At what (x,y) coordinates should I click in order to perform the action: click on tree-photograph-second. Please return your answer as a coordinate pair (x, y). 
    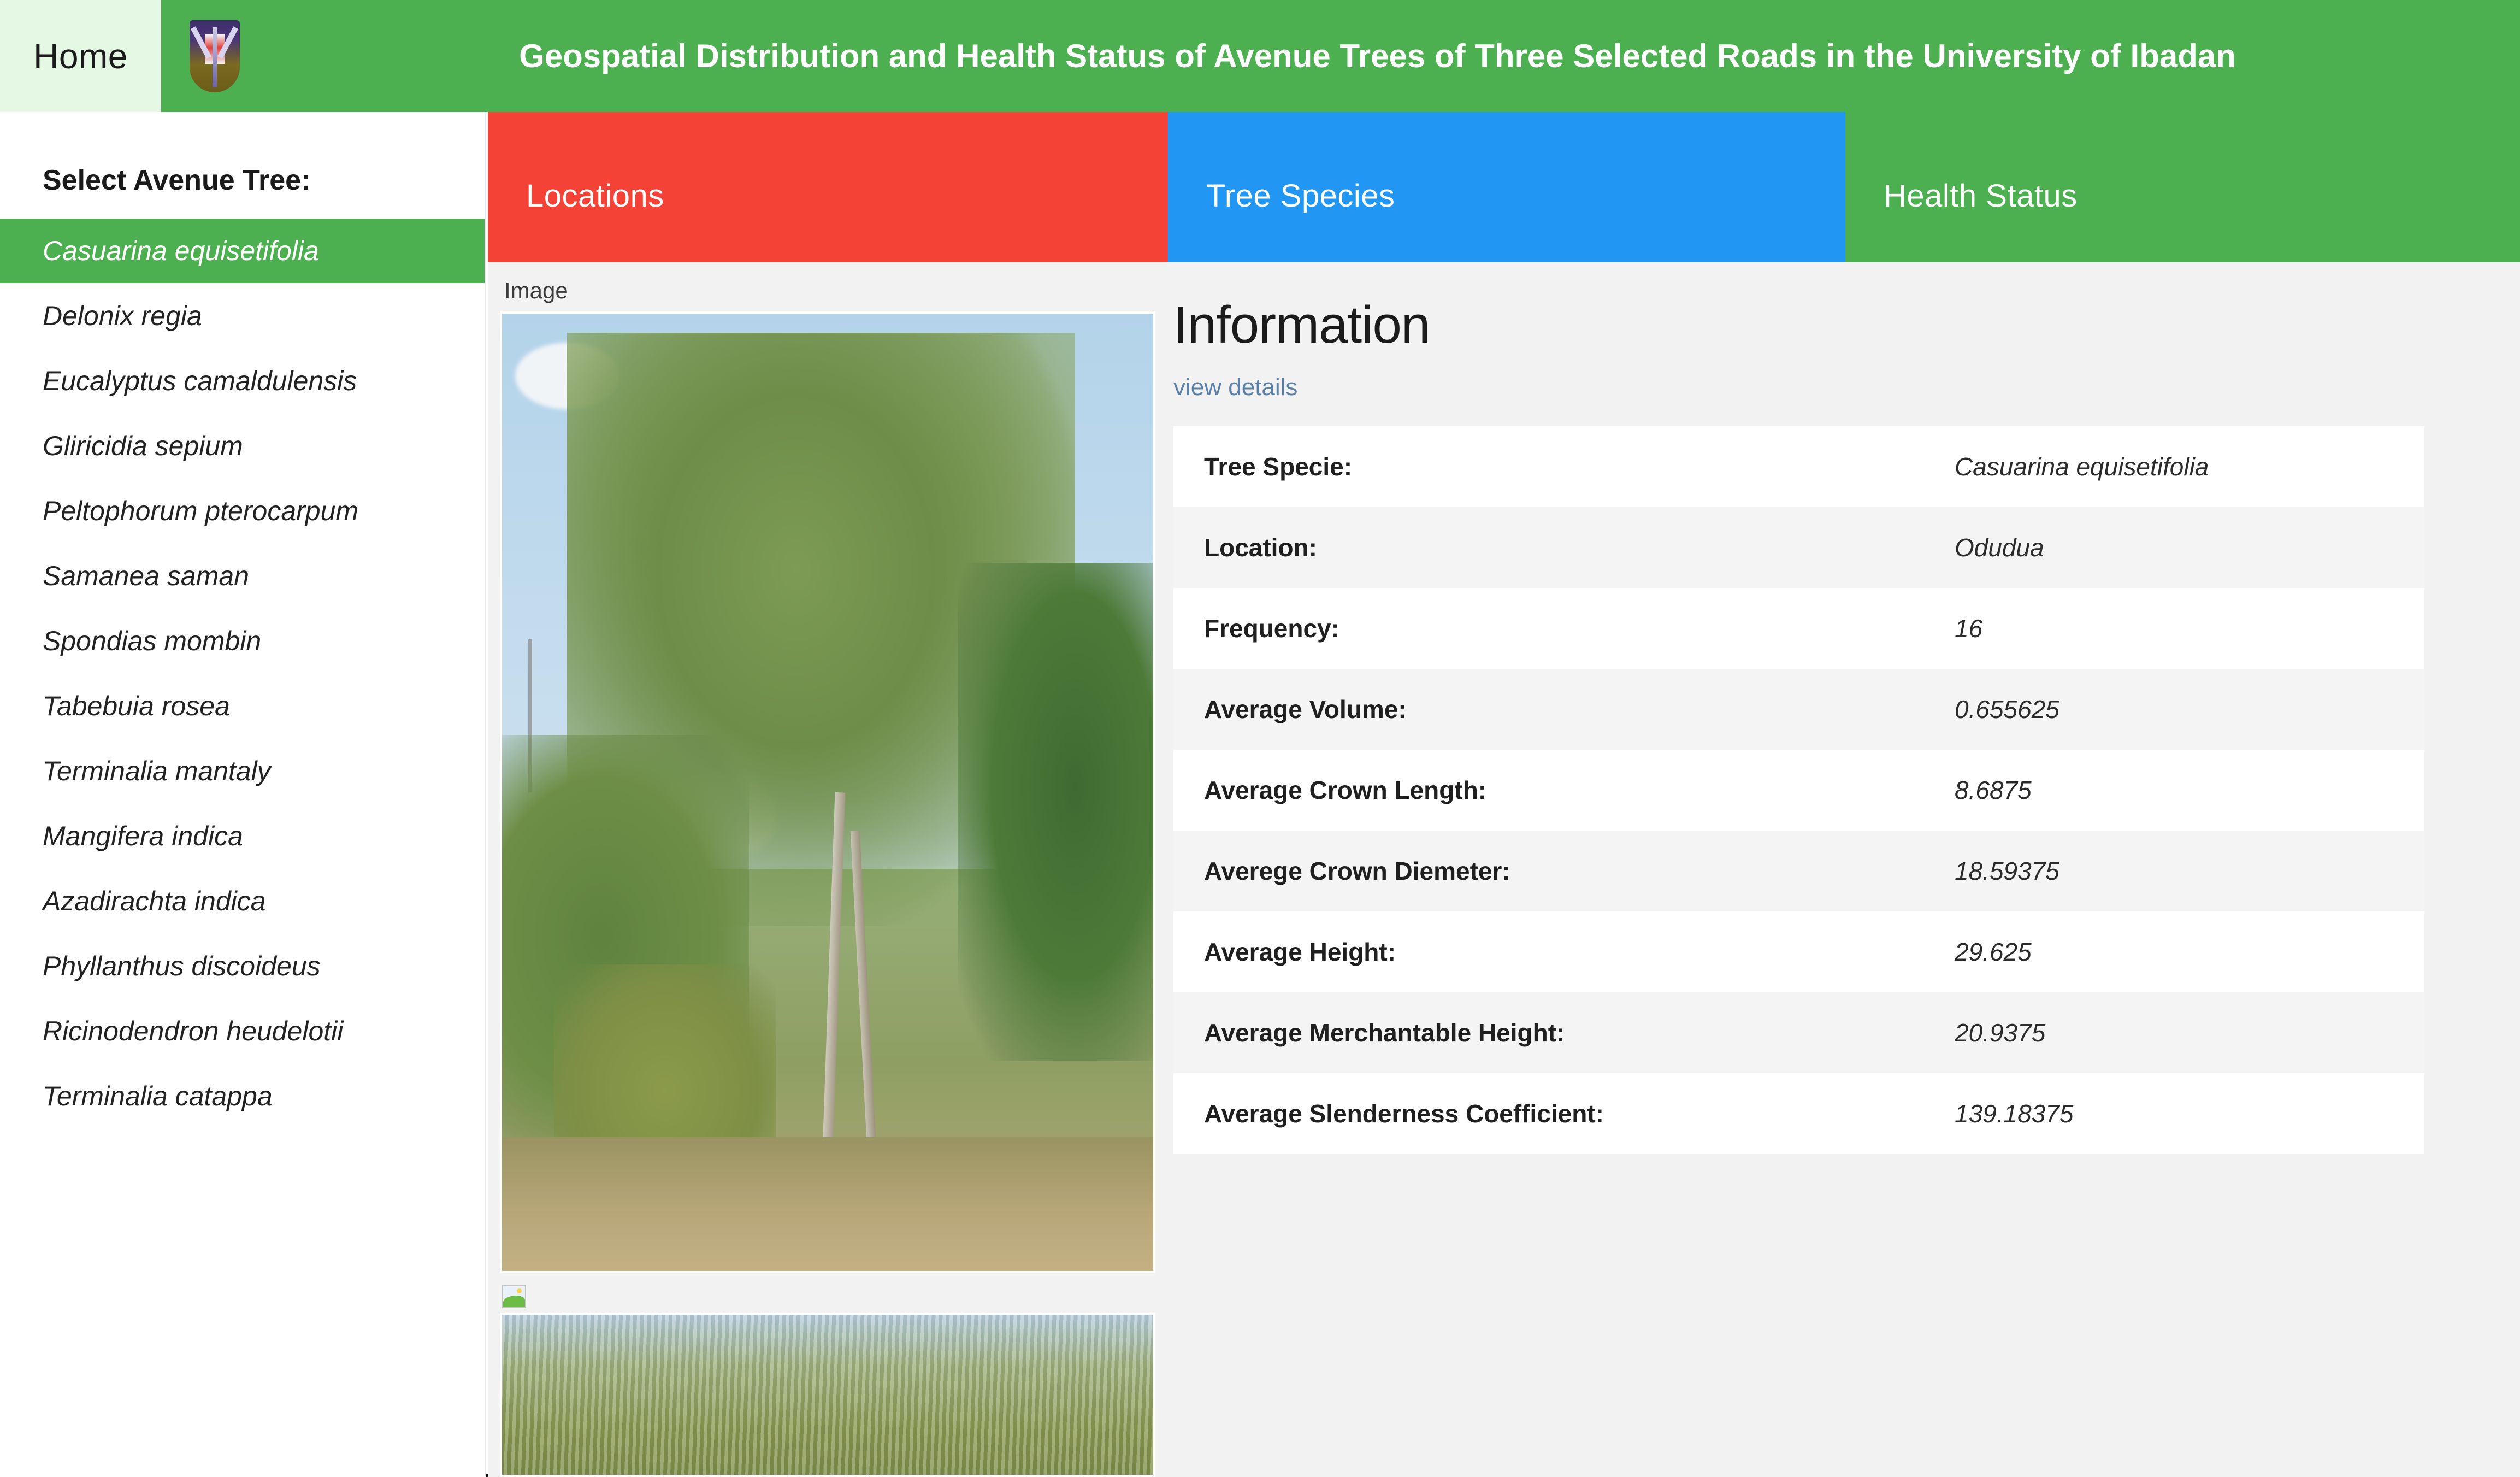
    Looking at the image, I should click on (827, 1395).